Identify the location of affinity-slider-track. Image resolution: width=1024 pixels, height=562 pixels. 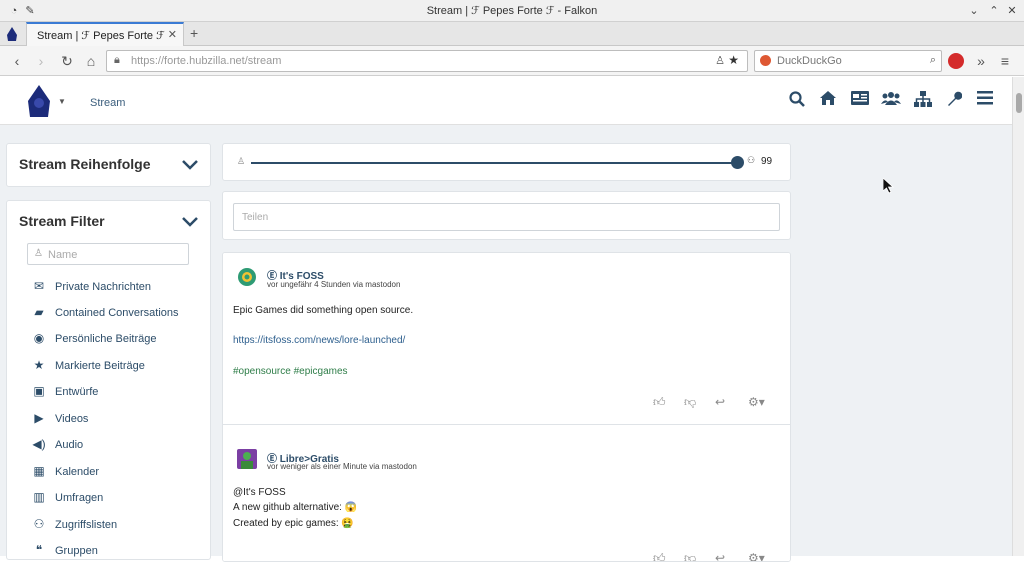
(494, 163).